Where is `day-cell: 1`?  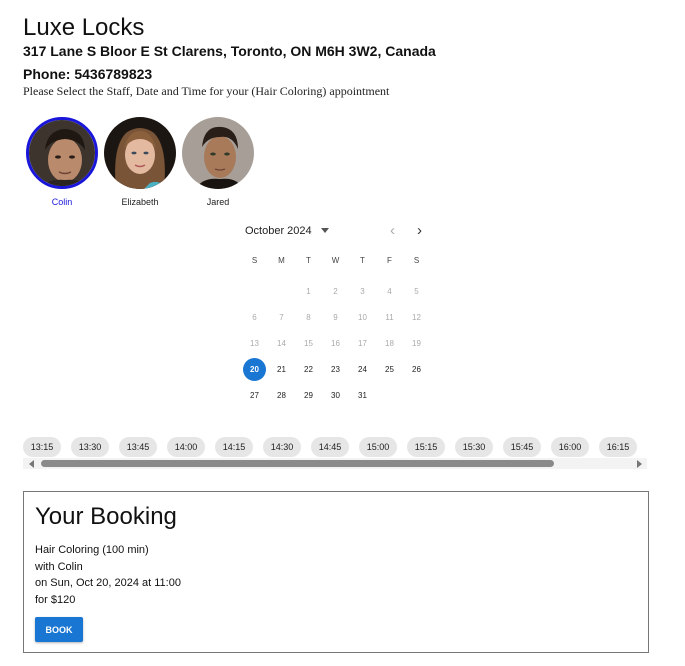 day-cell: 1 is located at coordinates (308, 291).